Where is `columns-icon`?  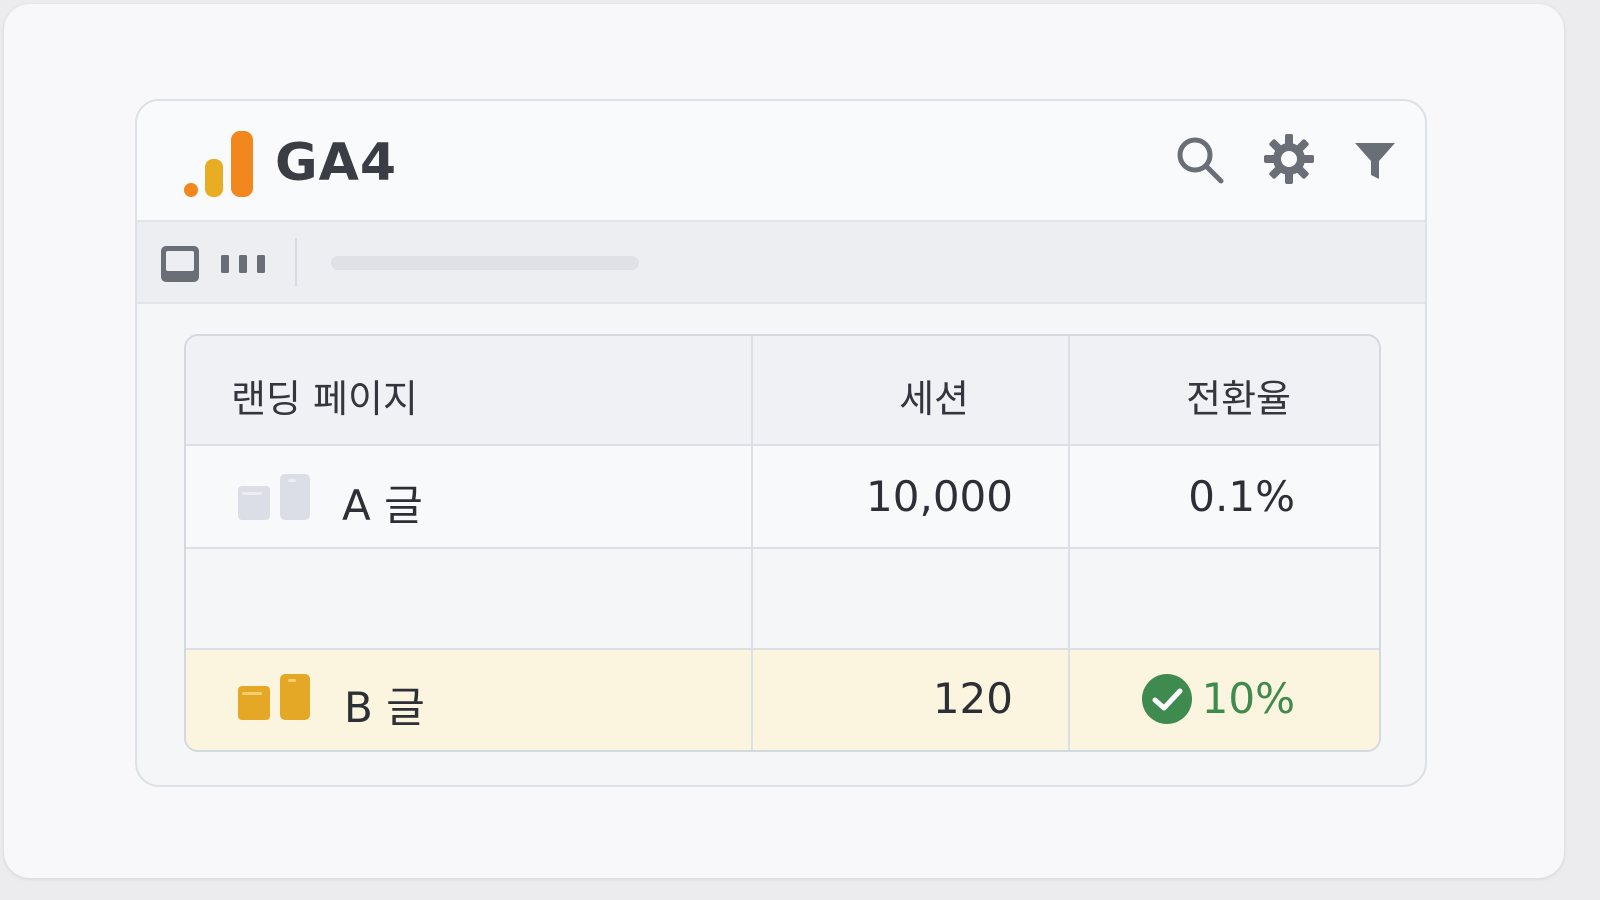 columns-icon is located at coordinates (244, 264).